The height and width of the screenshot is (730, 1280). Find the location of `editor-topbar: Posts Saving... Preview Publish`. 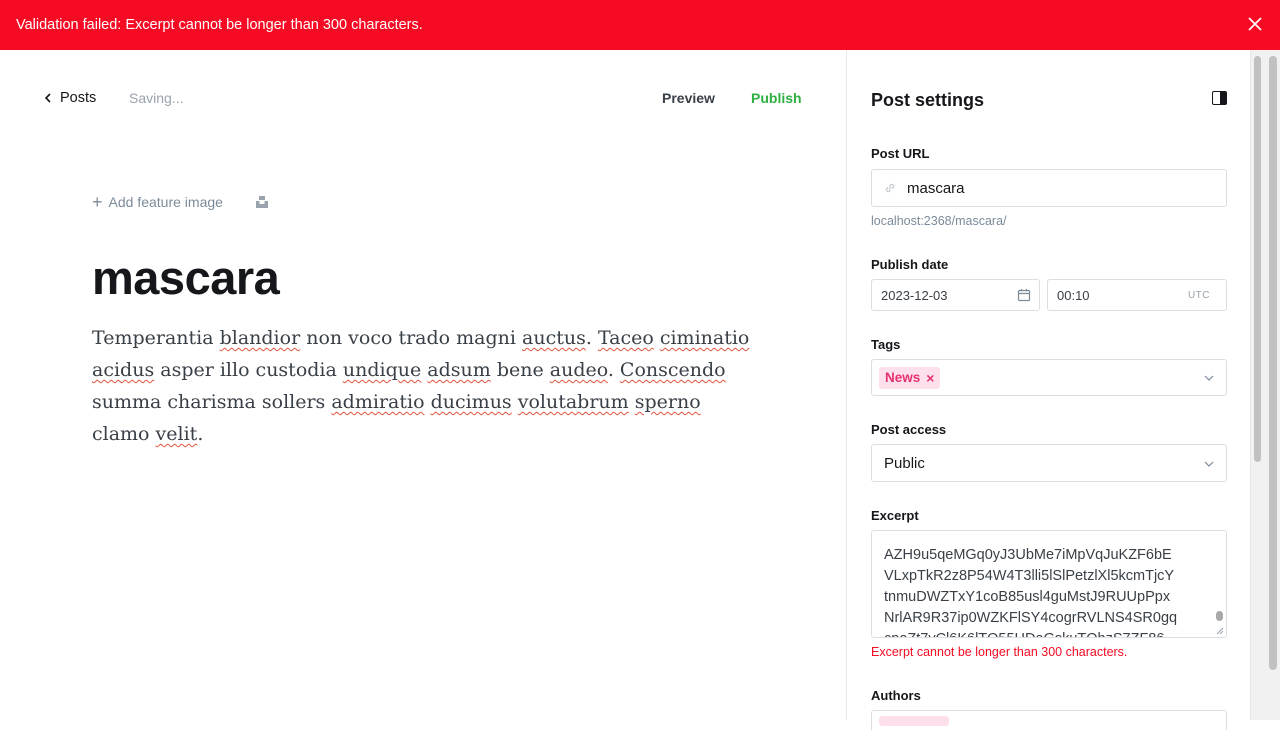

editor-topbar: Posts Saving... Preview Publish is located at coordinates (423, 98).